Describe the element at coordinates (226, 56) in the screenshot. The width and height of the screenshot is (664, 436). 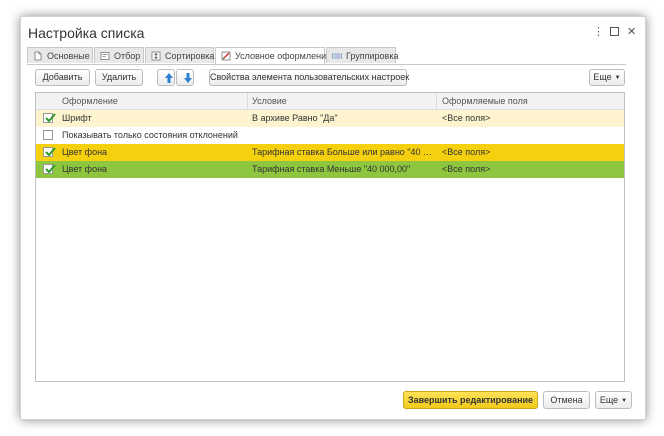
I see `brush-icon` at that location.